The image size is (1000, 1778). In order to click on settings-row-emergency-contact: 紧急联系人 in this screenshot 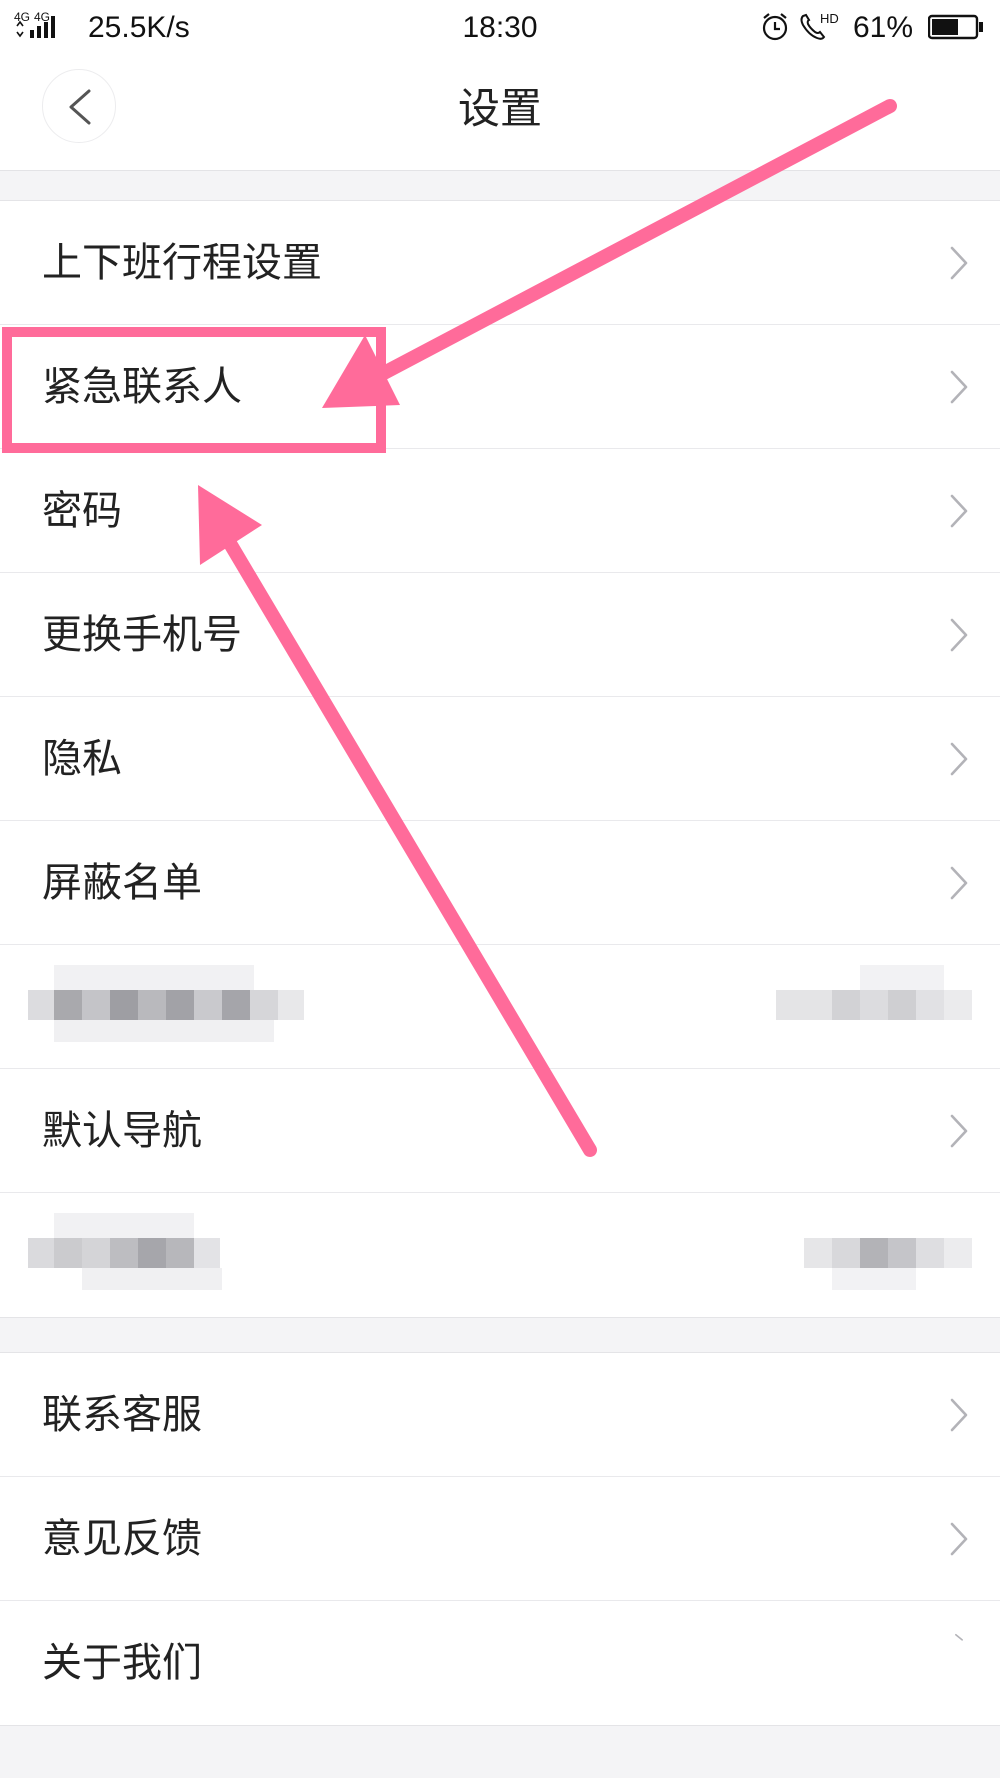, I will do `click(500, 387)`.